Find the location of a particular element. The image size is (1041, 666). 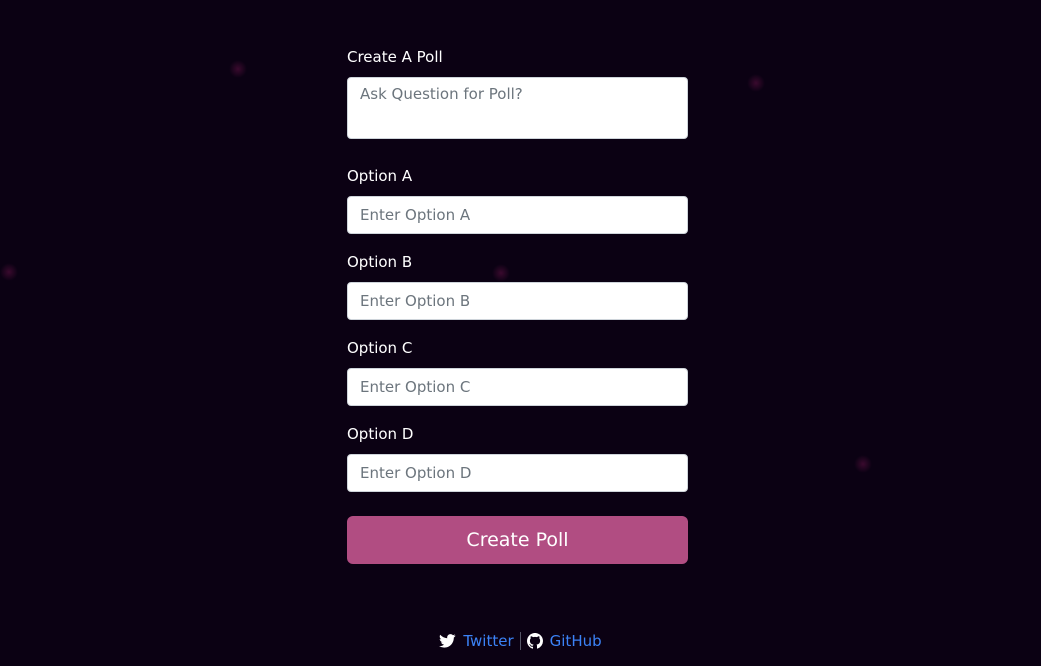

create-poll-button: Create Poll is located at coordinates (517, 540).